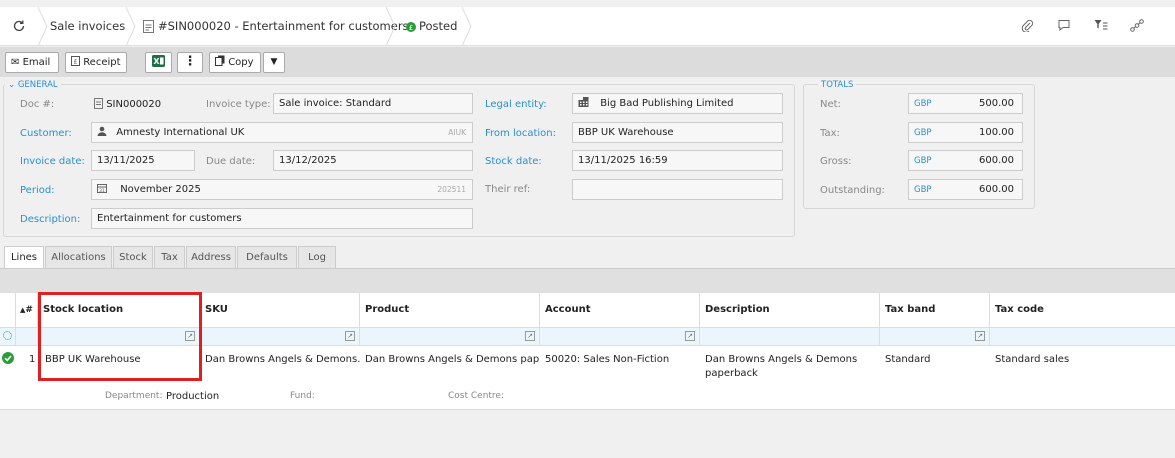  Describe the element at coordinates (677, 189) in the screenshot. I see `their-ref-field` at that location.